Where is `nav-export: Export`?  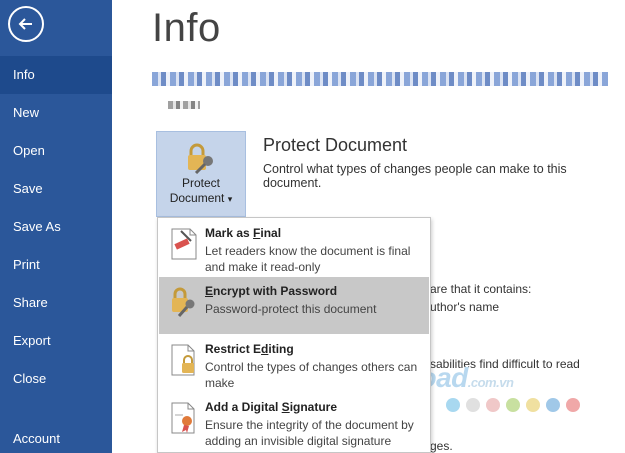
nav-export: Export is located at coordinates (56, 341).